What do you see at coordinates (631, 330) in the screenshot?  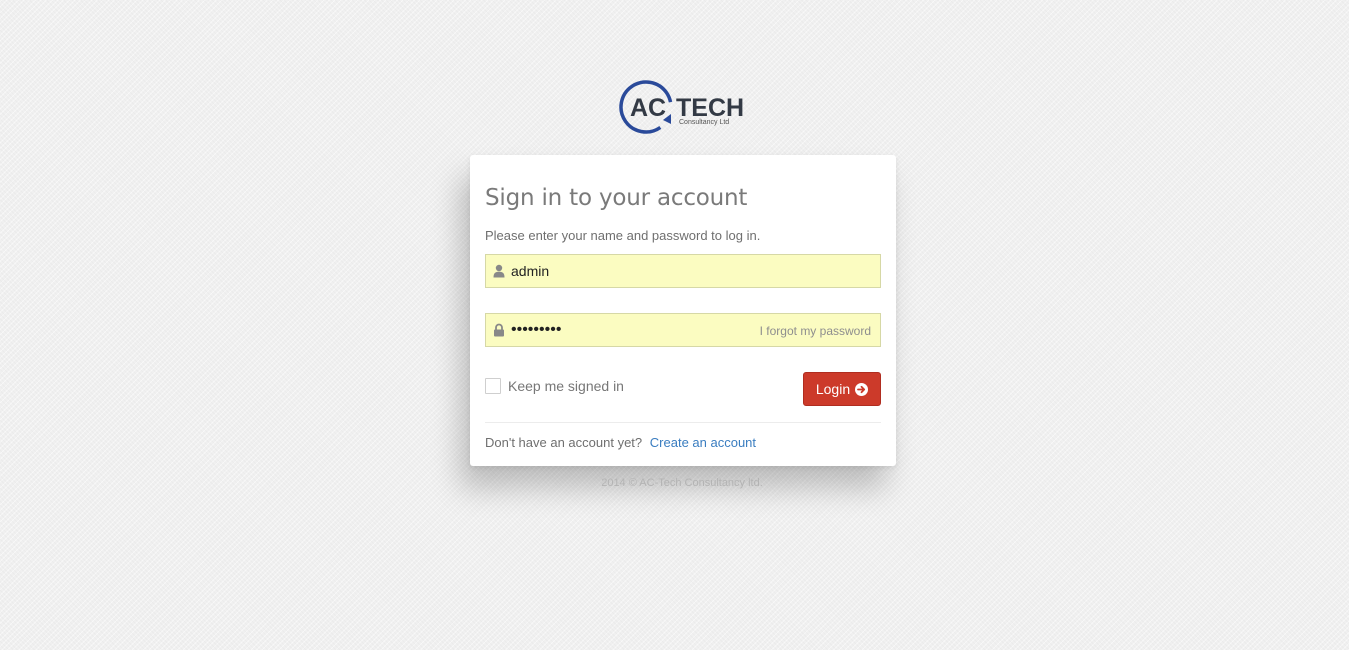 I see `password-input` at bounding box center [631, 330].